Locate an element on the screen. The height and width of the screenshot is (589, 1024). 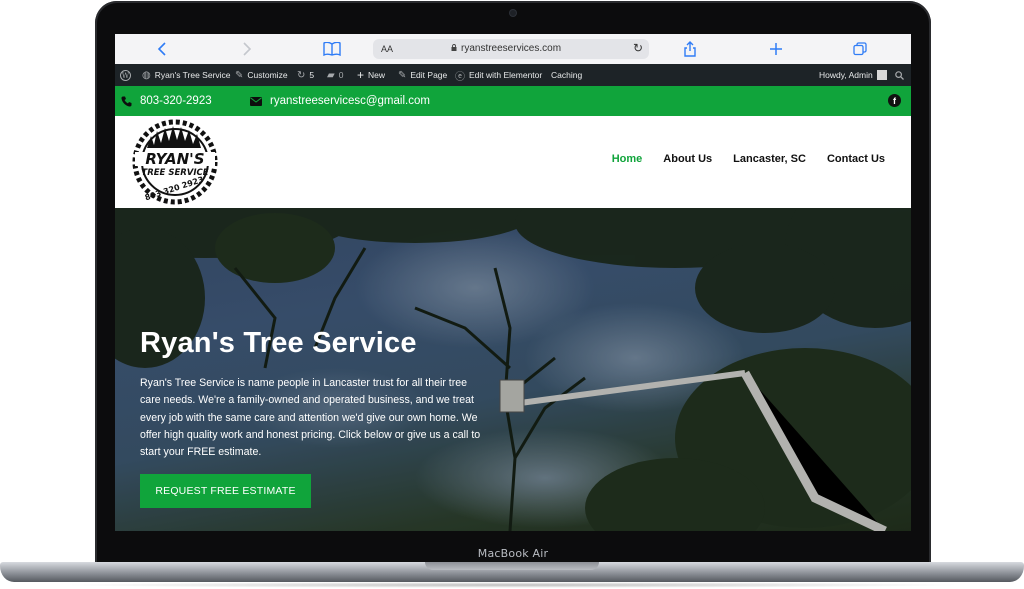
dashboard-icon: ◍ is located at coordinates (146, 75).